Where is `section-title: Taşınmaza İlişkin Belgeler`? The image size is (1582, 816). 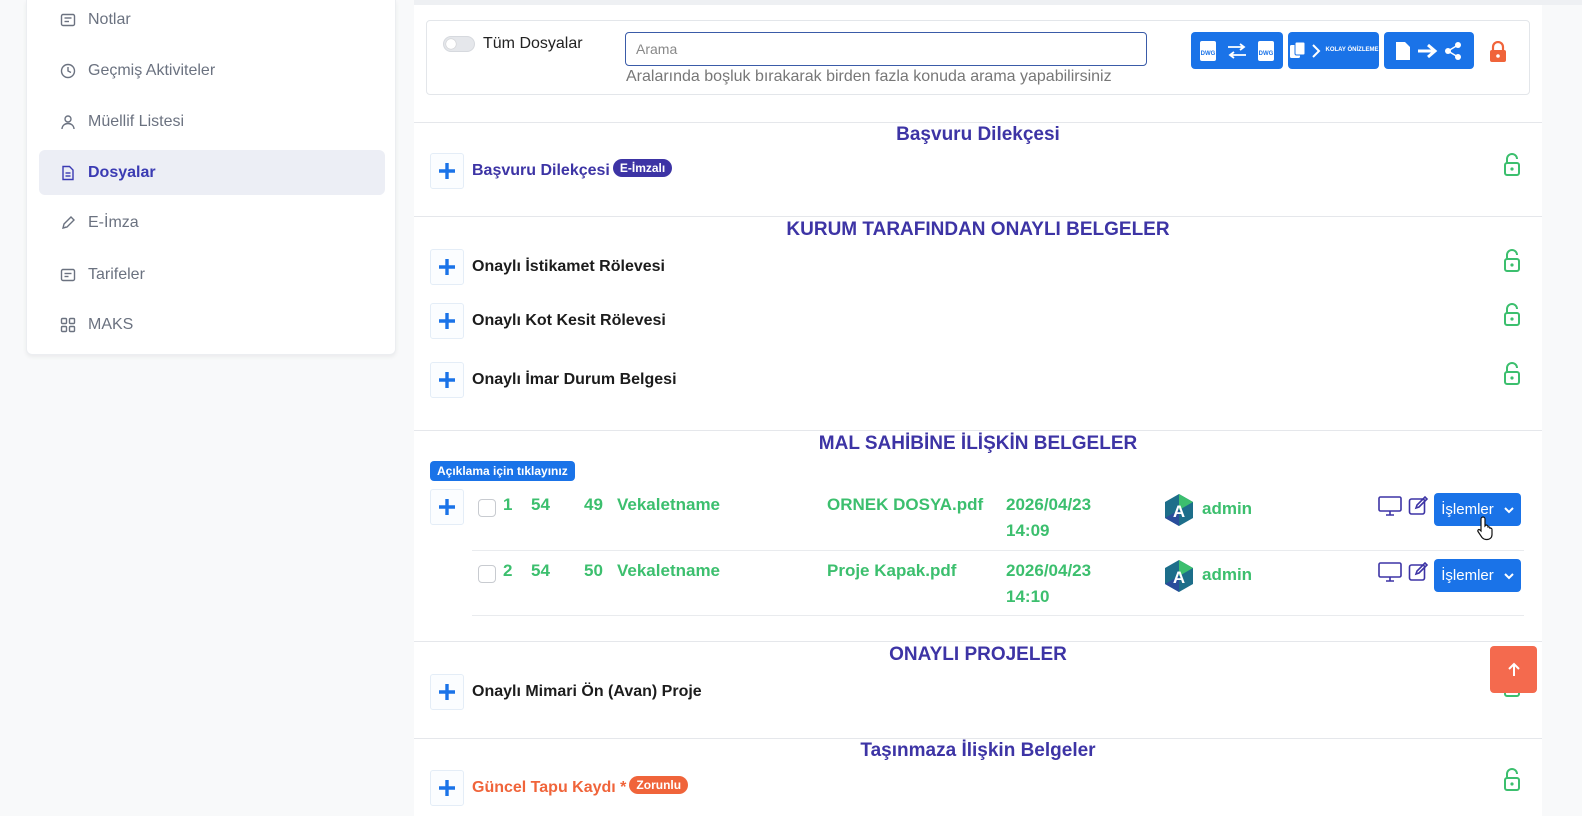 section-title: Taşınmaza İlişkin Belgeler is located at coordinates (978, 750).